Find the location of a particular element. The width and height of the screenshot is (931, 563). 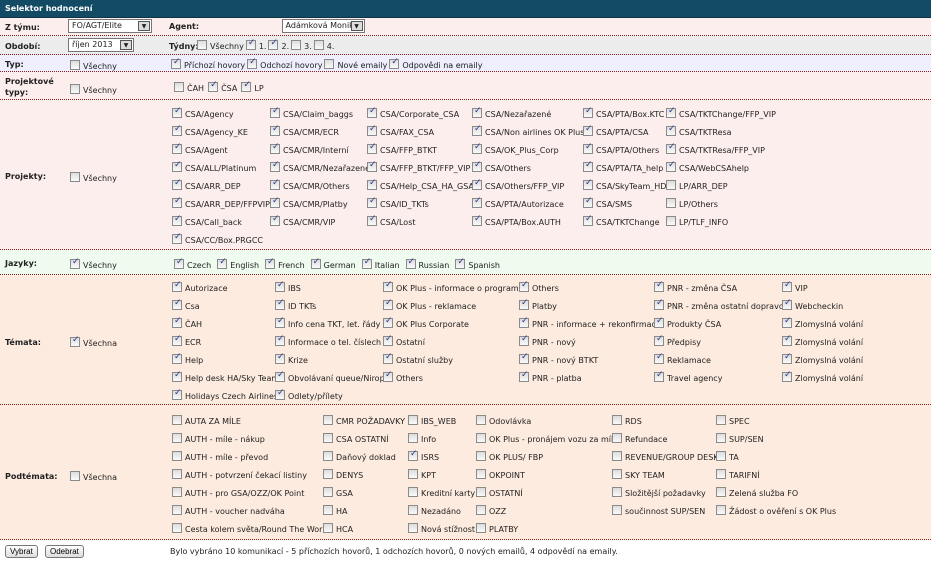

checkbox-option: CSA/PTA/Box.AUTH is located at coordinates (516, 220).